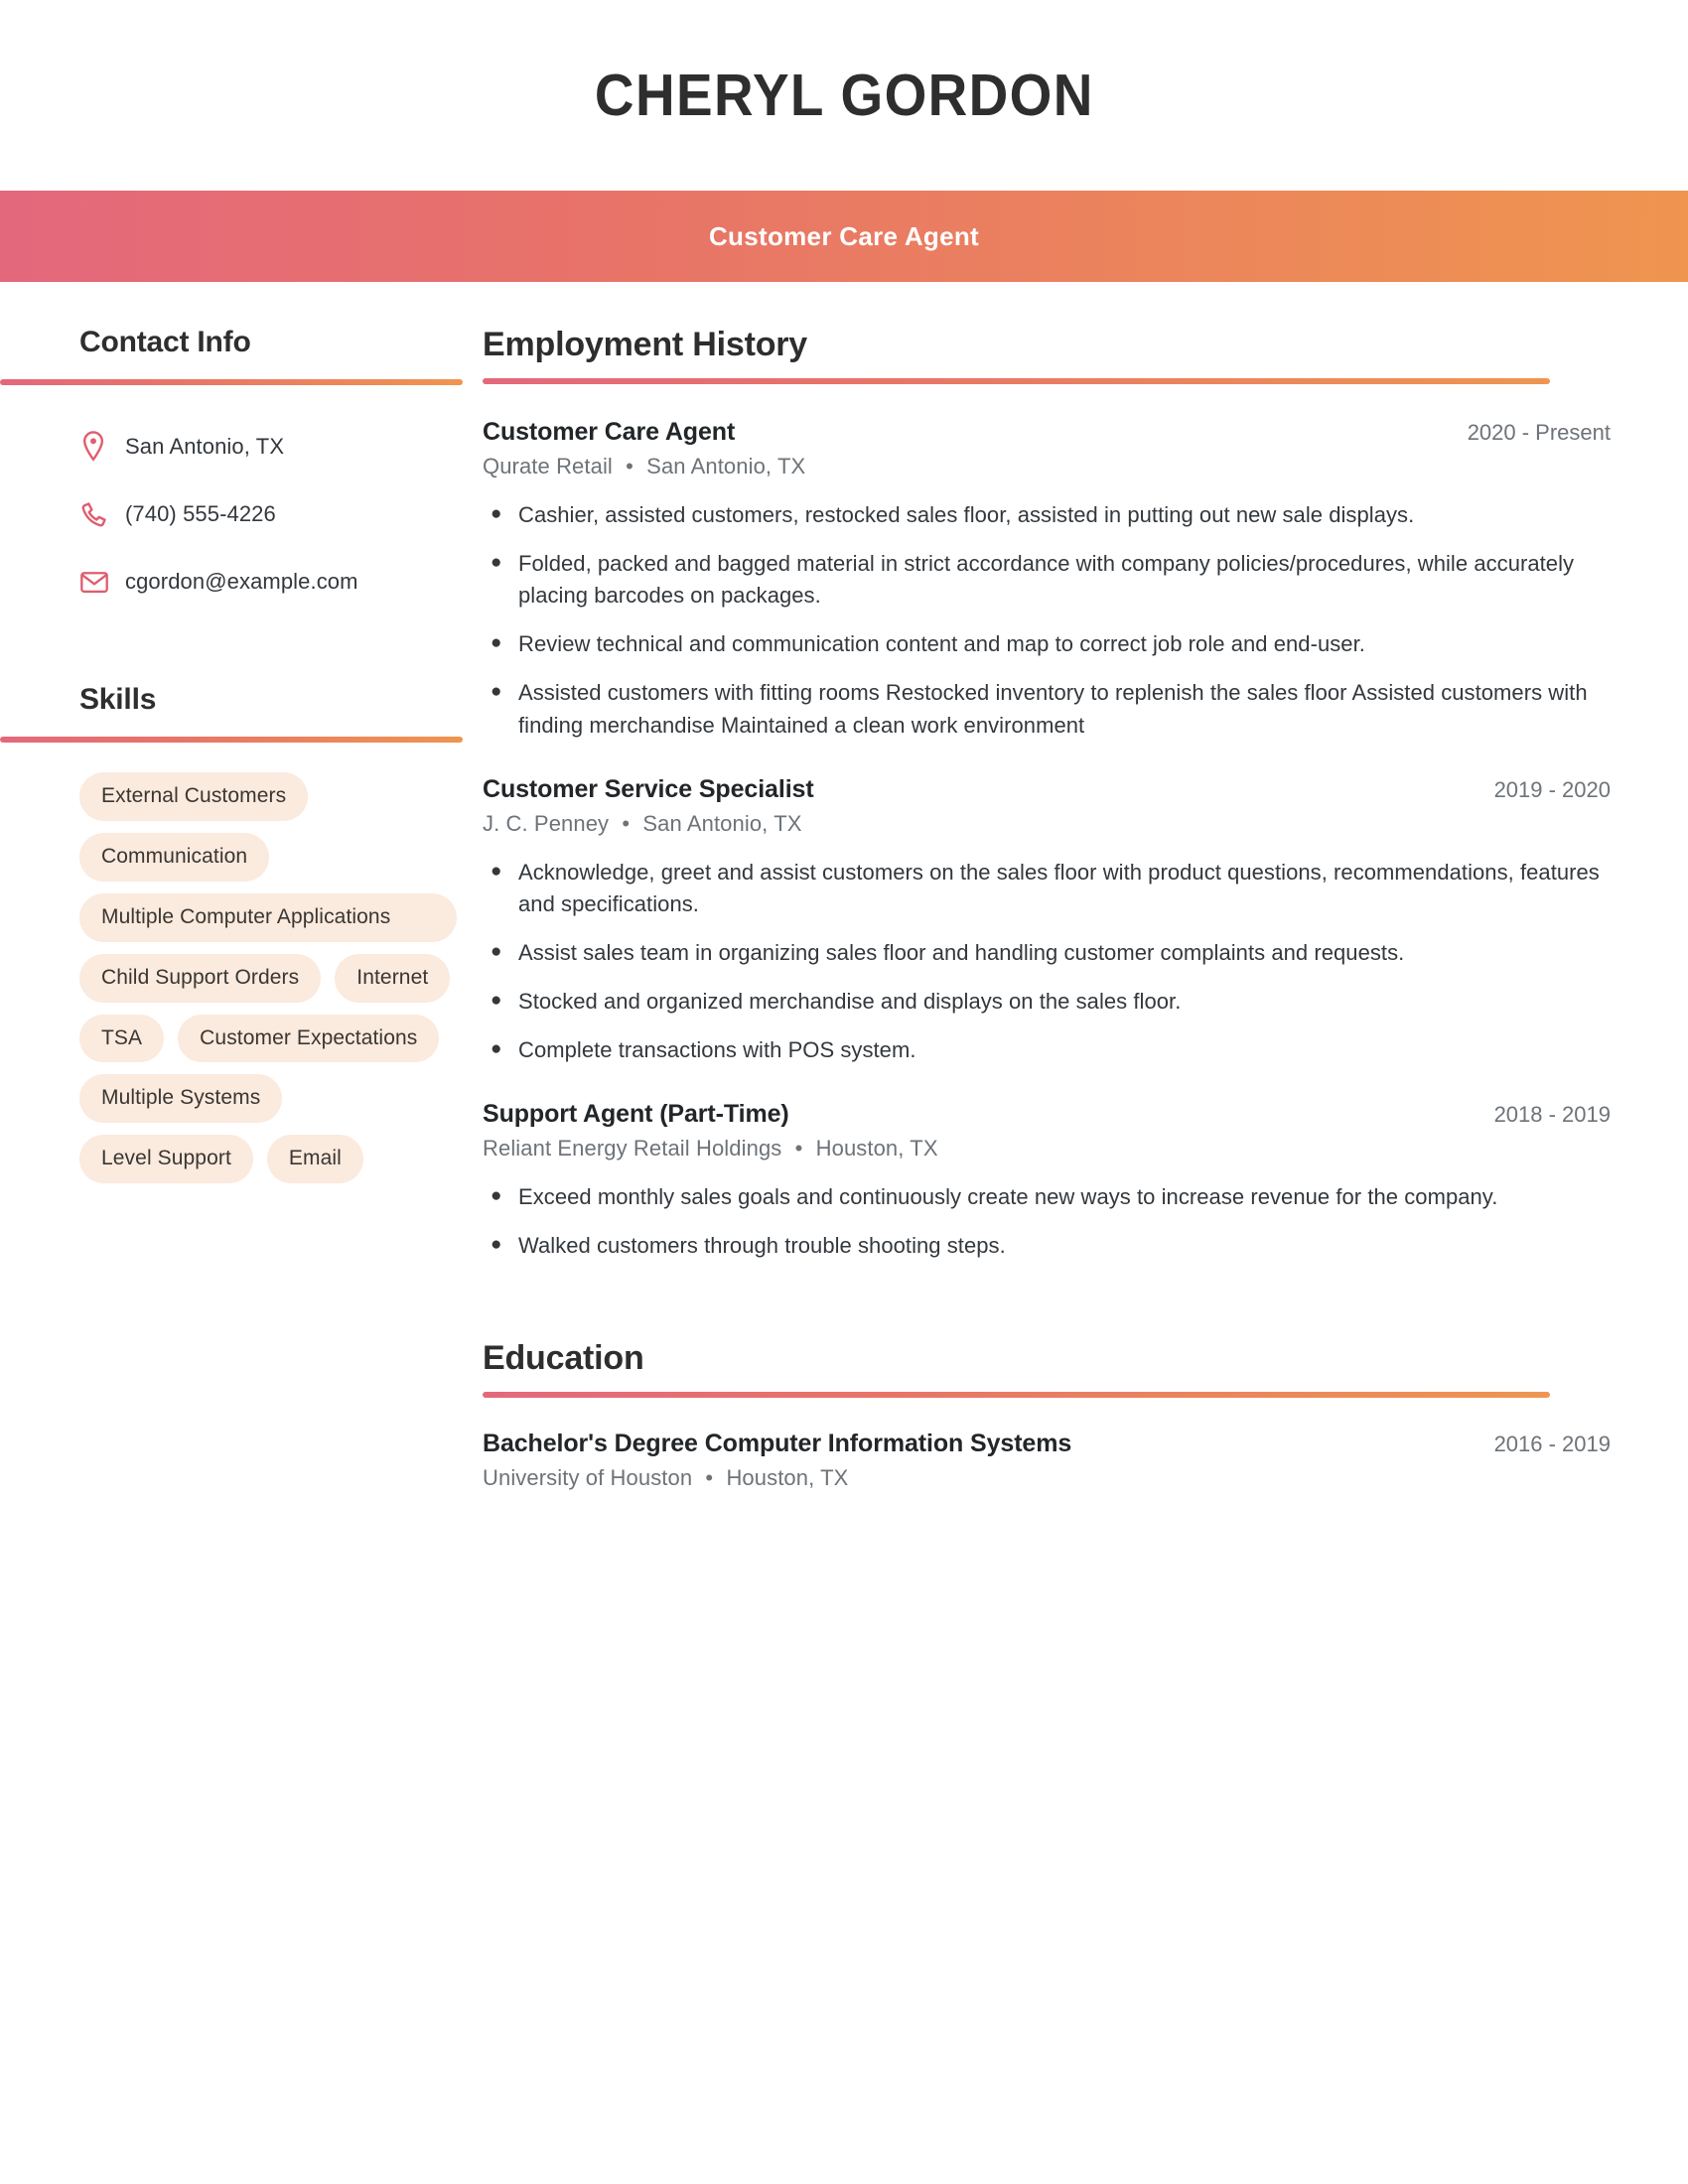 This screenshot has width=1688, height=2184. Describe the element at coordinates (200, 978) in the screenshot. I see `skill-tag: Child Support Orders` at that location.